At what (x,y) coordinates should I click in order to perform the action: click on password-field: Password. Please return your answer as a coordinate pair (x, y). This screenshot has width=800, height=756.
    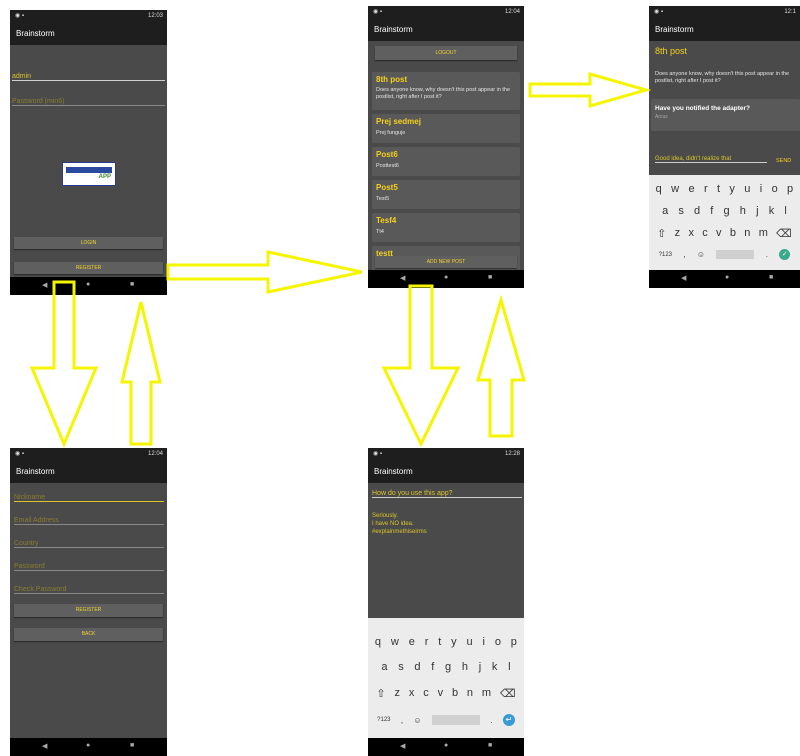
    Looking at the image, I should click on (89, 567).